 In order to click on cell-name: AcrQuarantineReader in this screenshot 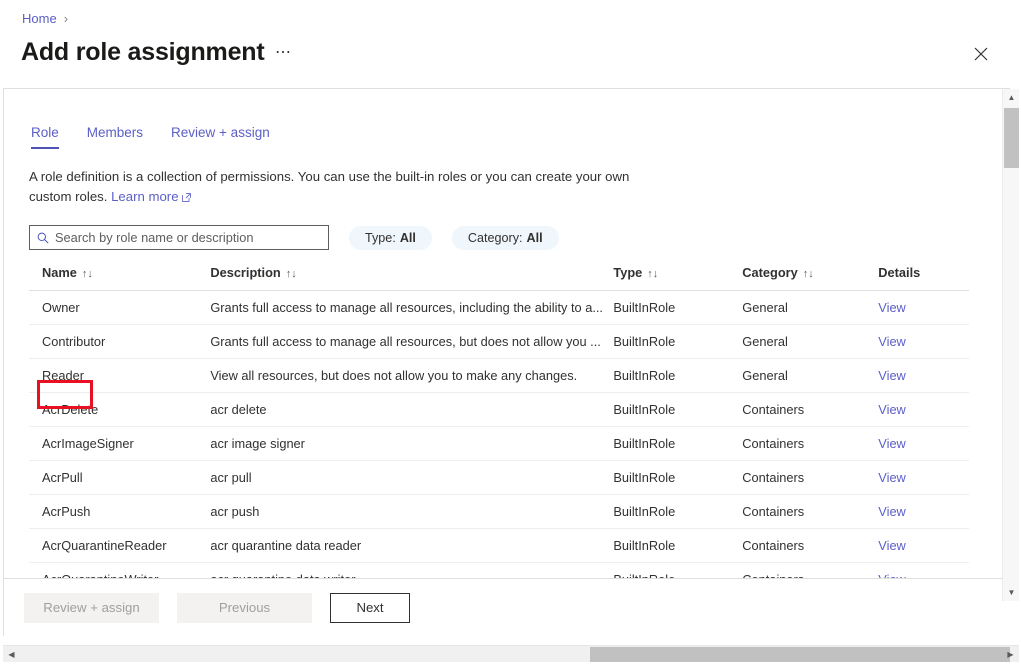, I will do `click(120, 545)`.